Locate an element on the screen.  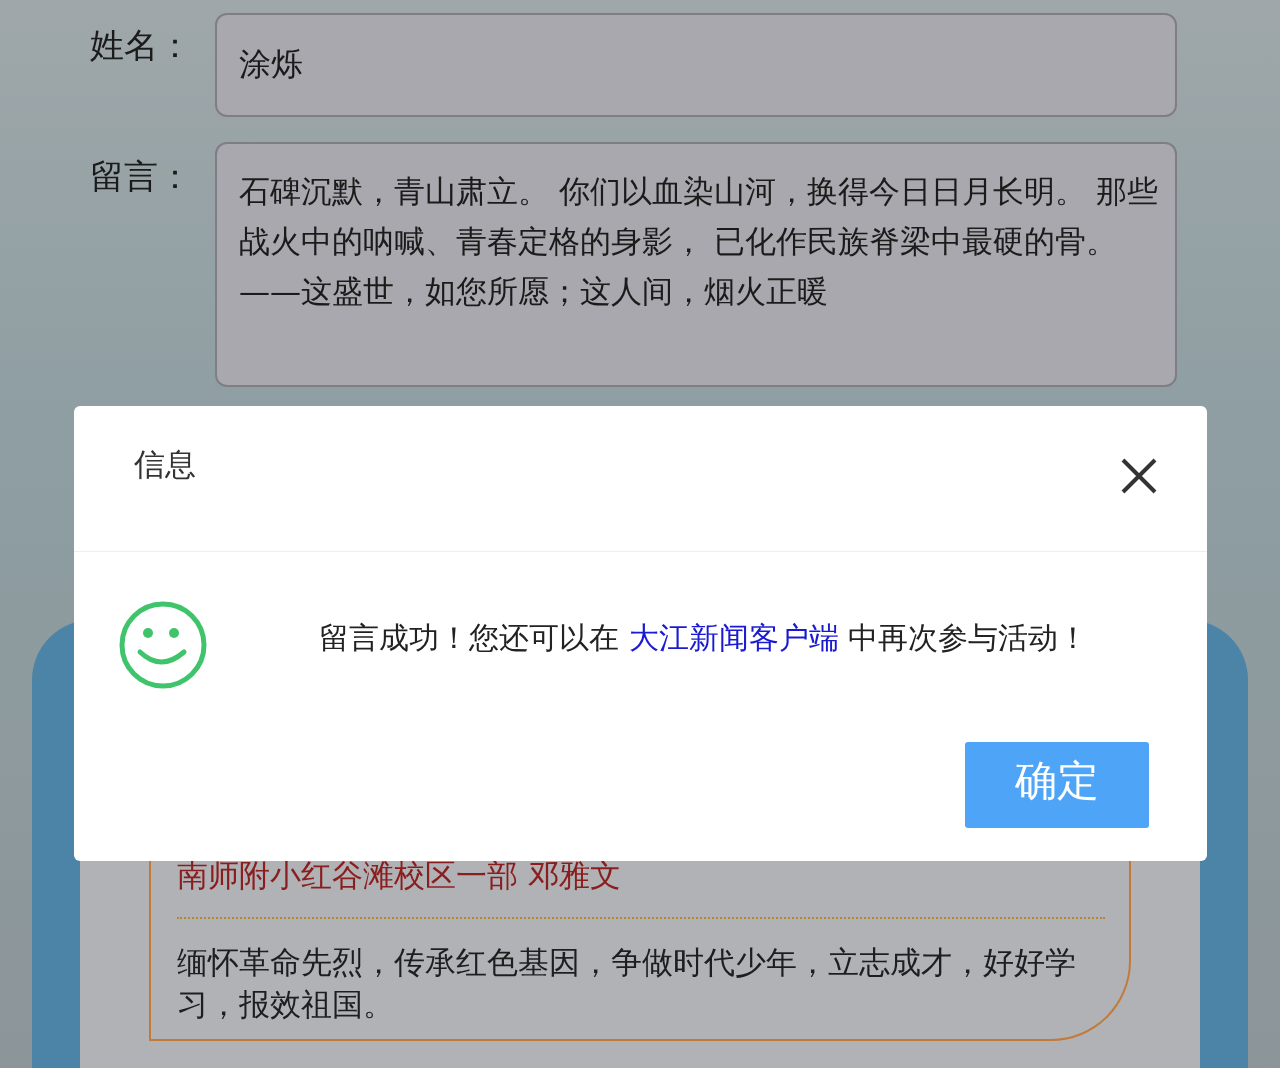
close-icon is located at coordinates (1139, 476).